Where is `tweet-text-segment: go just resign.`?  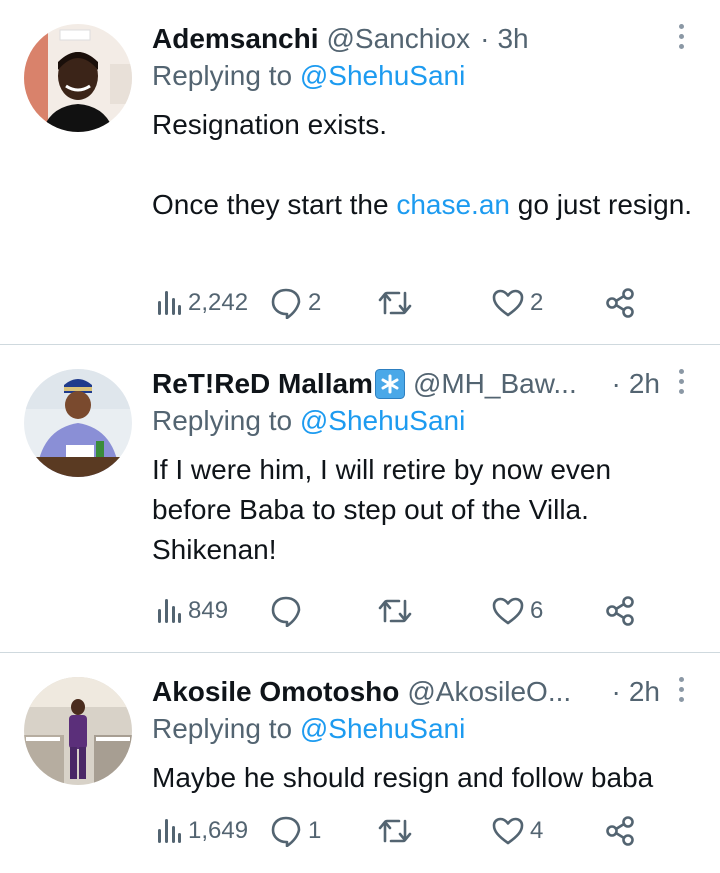 tweet-text-segment: go just resign. is located at coordinates (601, 204).